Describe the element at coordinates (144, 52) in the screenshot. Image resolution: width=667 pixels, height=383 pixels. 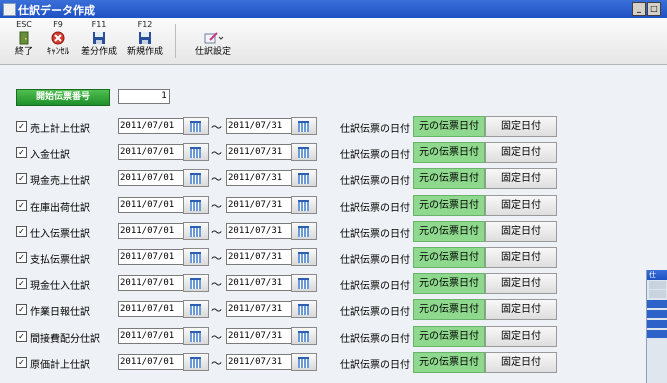
I see `new-create-label: 新規作成` at that location.